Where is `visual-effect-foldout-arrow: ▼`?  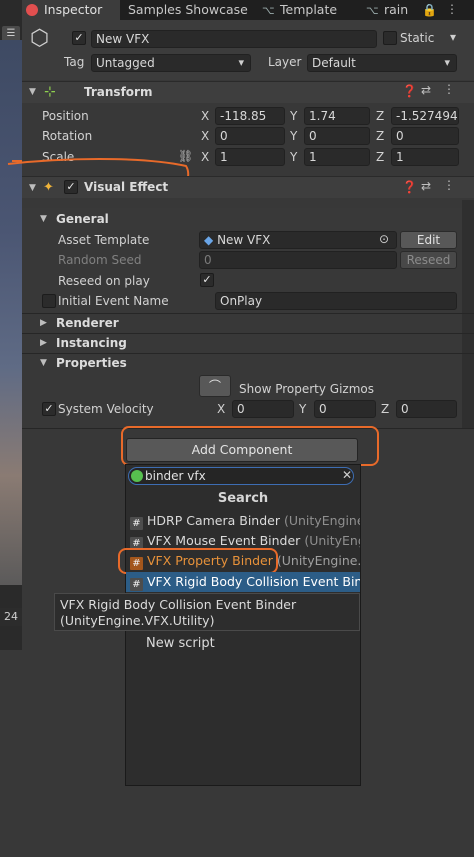
visual-effect-foldout-arrow: ▼ is located at coordinates (32, 188).